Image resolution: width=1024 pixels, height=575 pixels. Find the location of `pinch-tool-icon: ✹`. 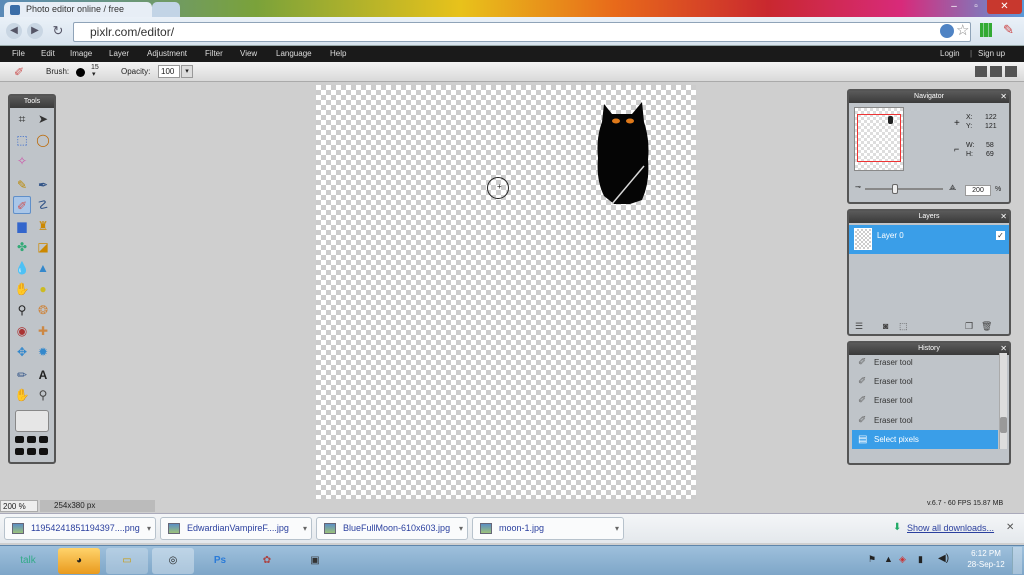

pinch-tool-icon: ✹ is located at coordinates (43, 352).